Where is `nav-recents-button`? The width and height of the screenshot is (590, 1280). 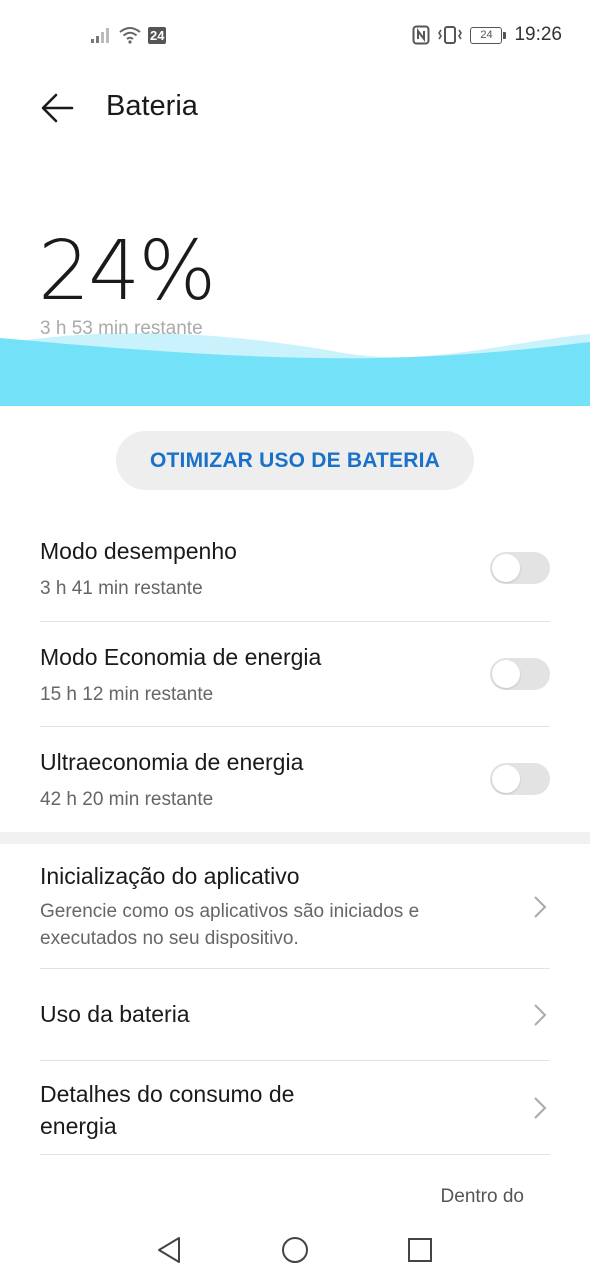
nav-recents-button is located at coordinates (420, 1250).